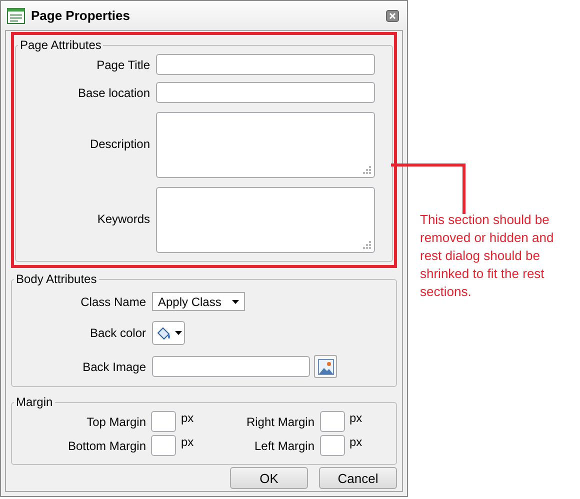 This screenshot has height=499, width=580. I want to click on group-legend: Body Attributes, so click(56, 279).